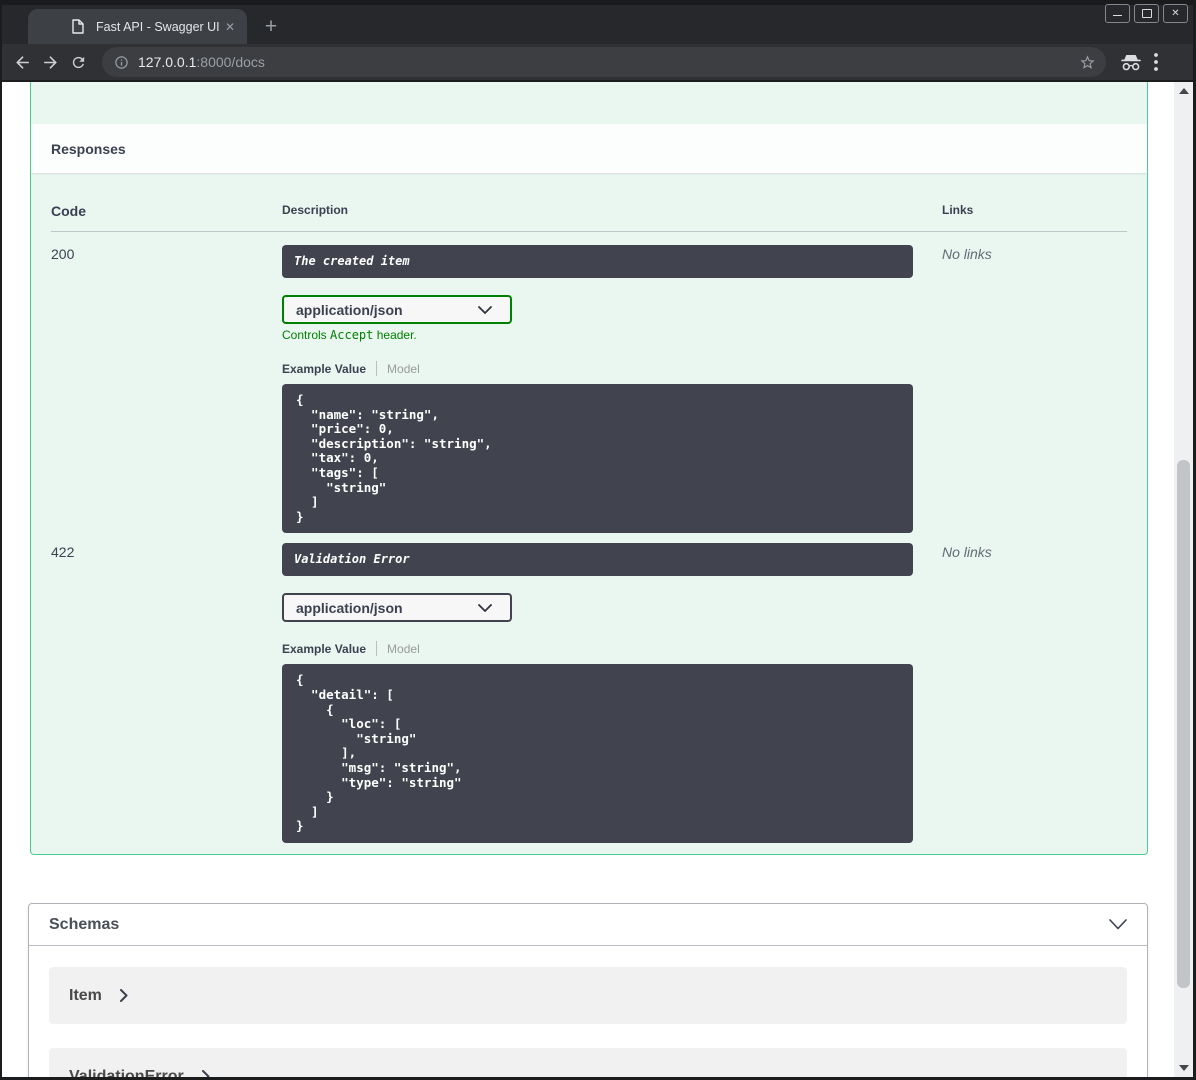 The height and width of the screenshot is (1080, 1196). I want to click on response-description-banner: The created item, so click(597, 261).